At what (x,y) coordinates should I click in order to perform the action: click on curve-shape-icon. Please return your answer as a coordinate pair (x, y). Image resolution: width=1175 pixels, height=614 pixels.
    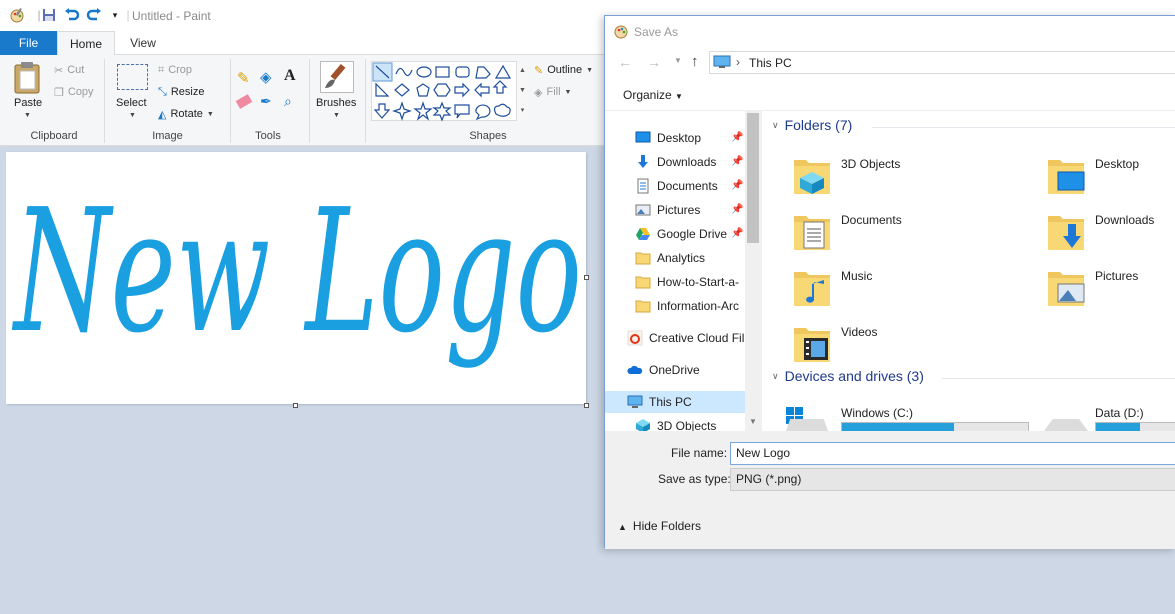
    Looking at the image, I should click on (404, 72).